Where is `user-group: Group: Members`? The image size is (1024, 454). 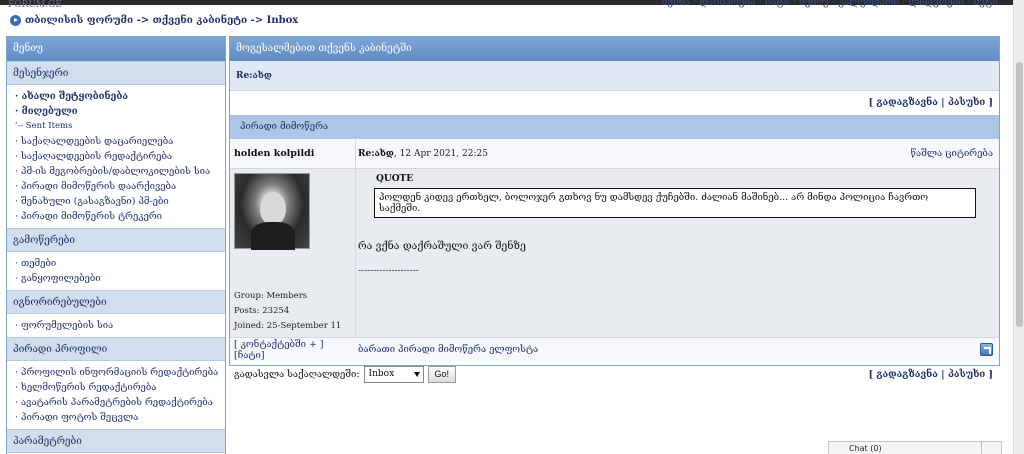 user-group: Group: Members is located at coordinates (271, 296).